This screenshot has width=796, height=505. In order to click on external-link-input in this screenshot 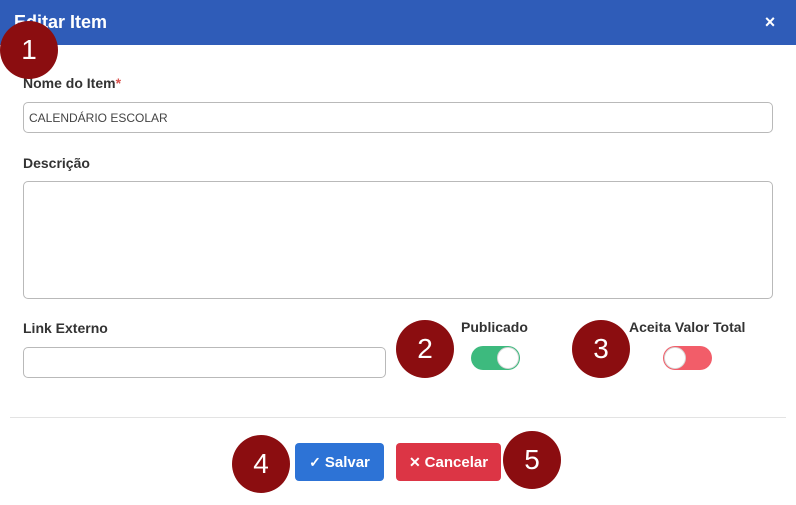, I will do `click(204, 362)`.